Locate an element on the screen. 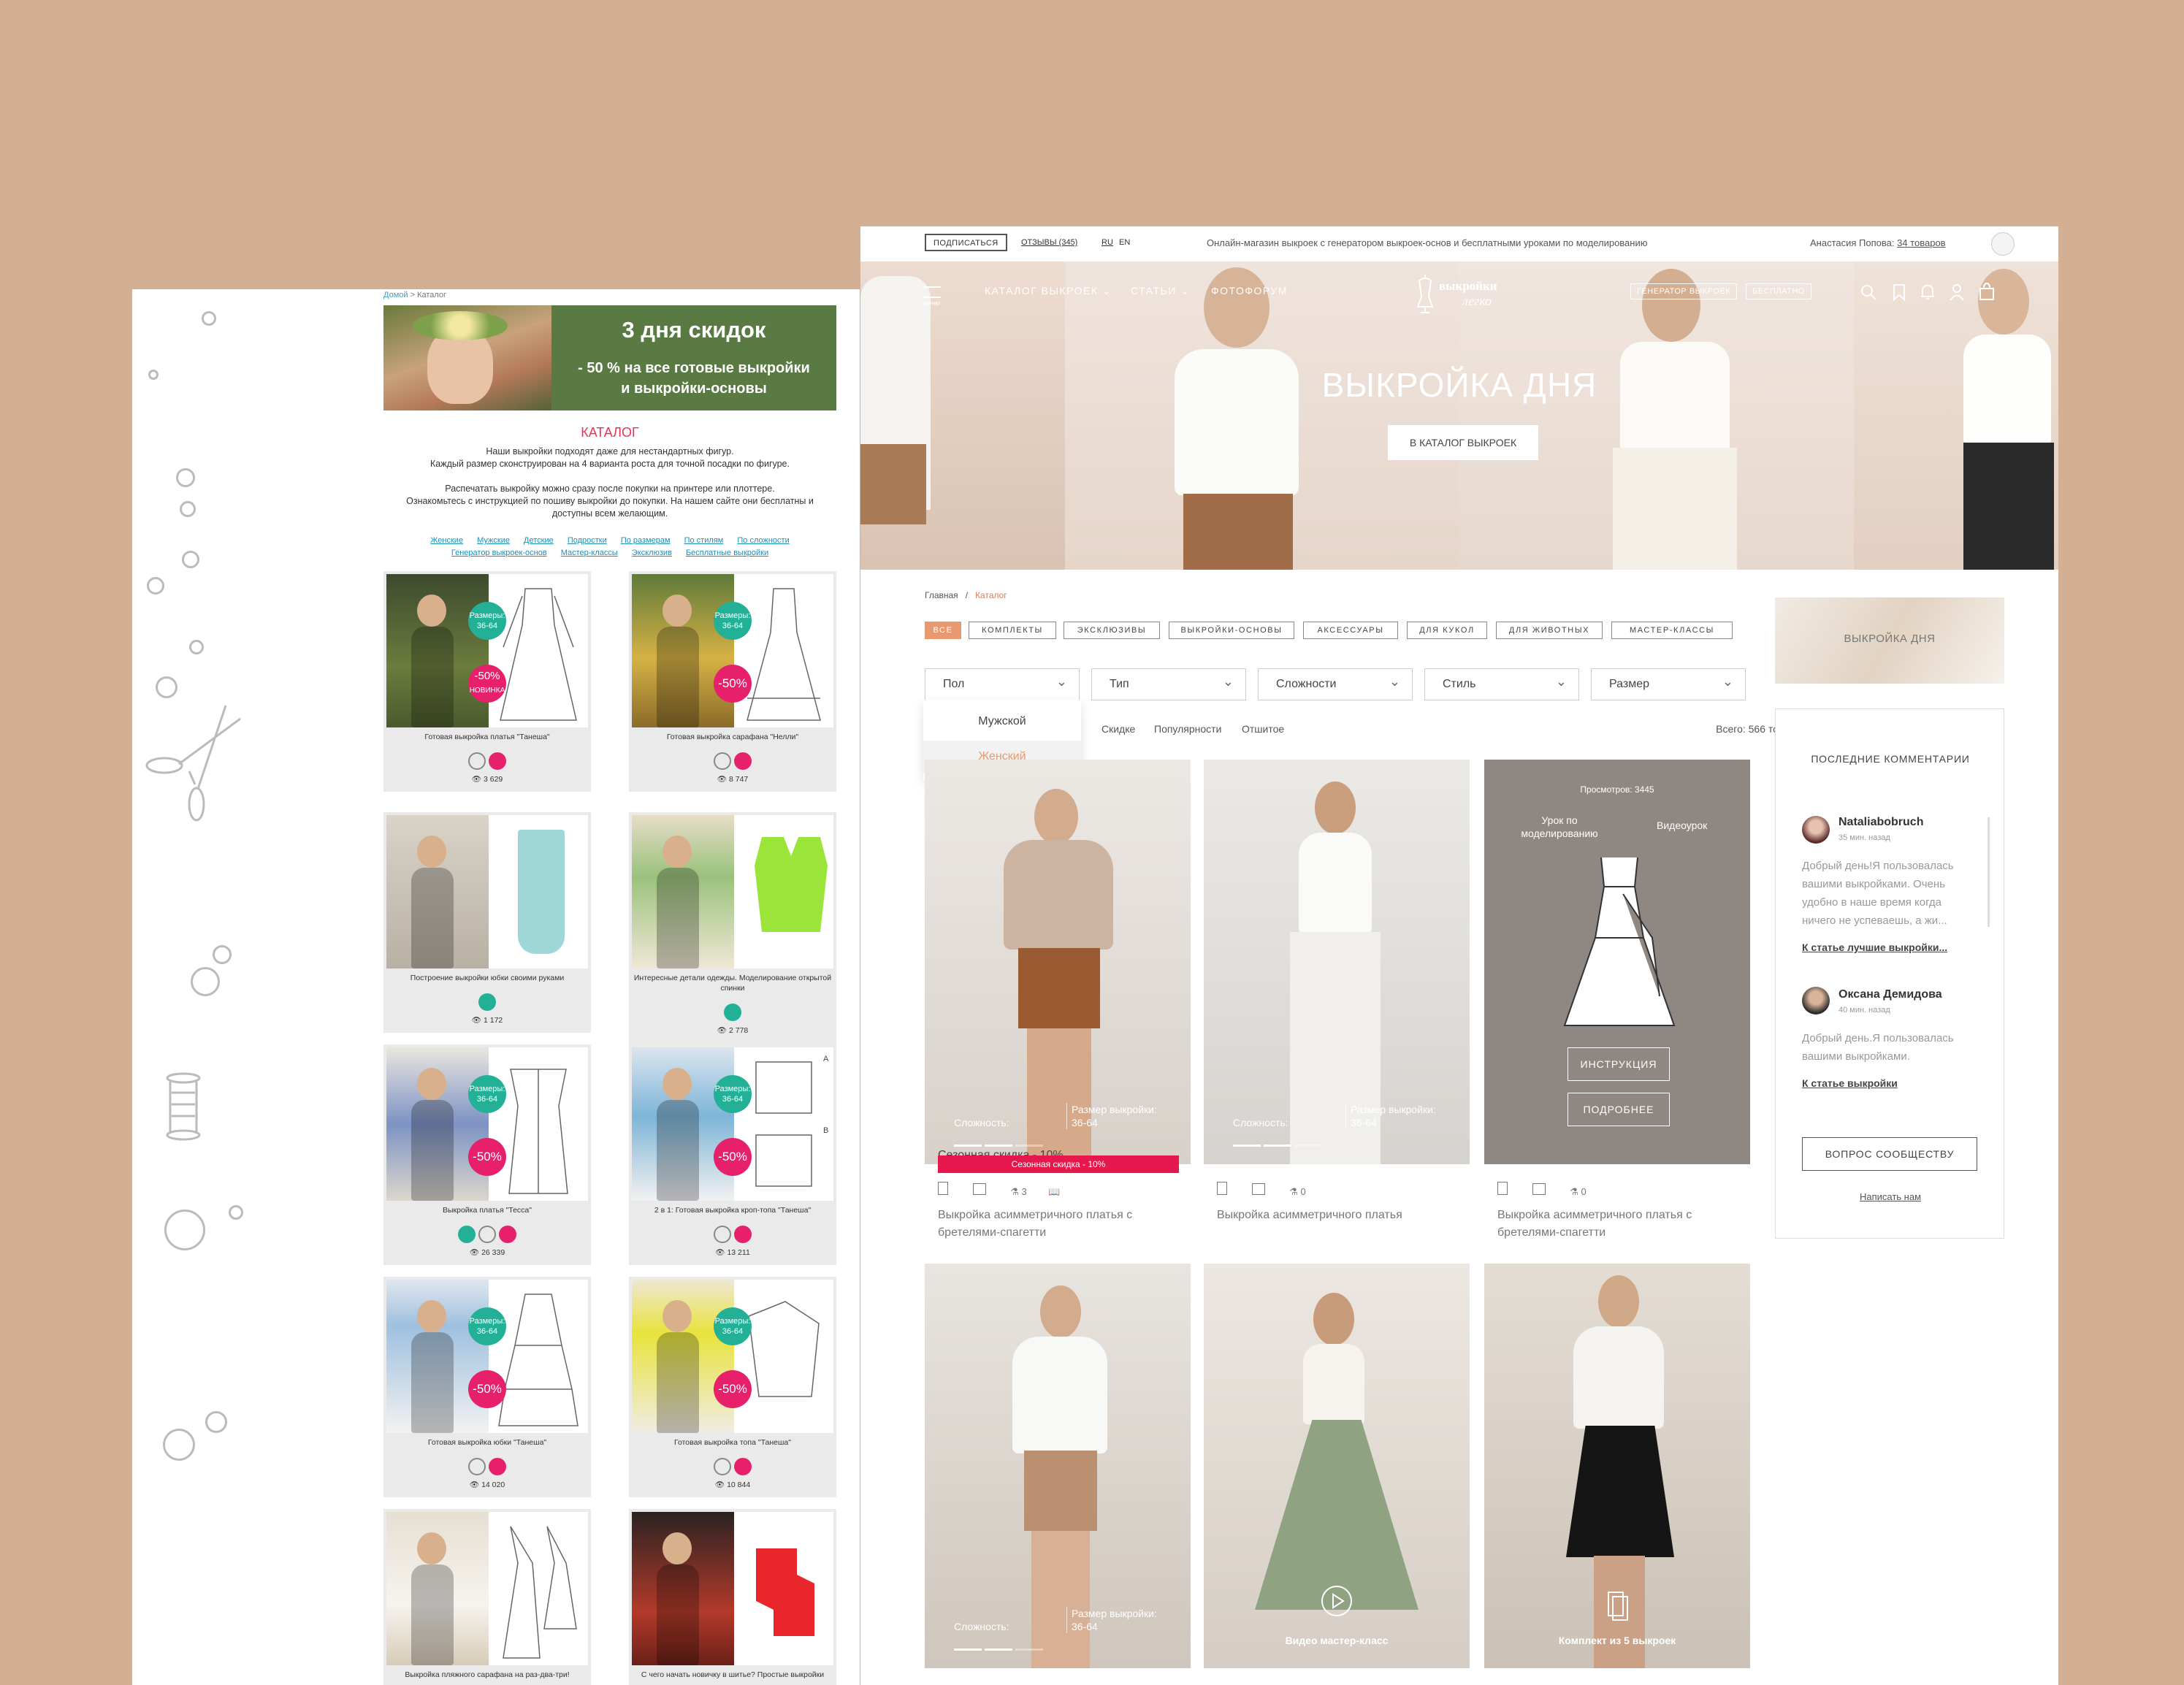 This screenshot has width=2184, height=1685. hero-catalog-button: В КАТАЛОГ ВЫКРОЕК is located at coordinates (1463, 442).